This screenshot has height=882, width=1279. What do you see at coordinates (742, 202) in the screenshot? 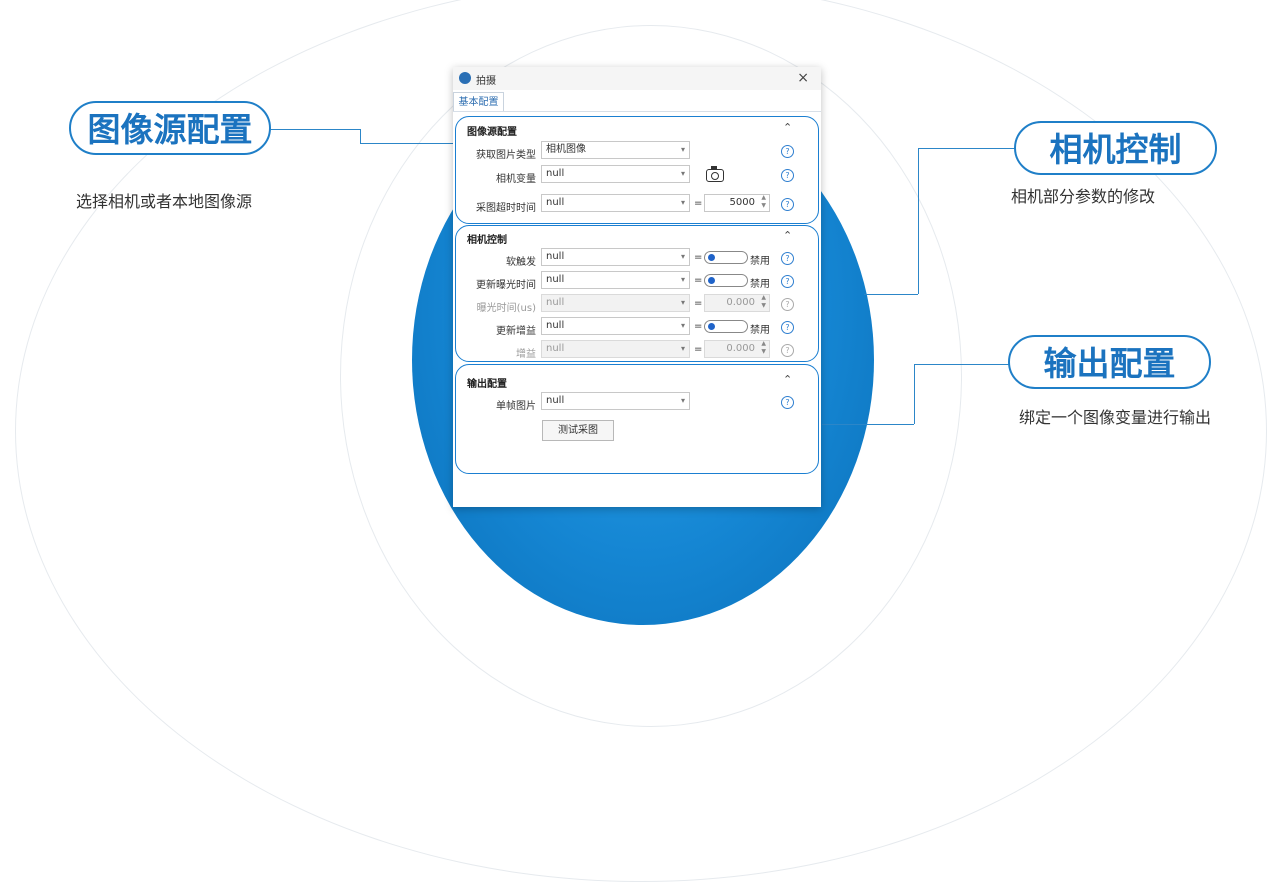
I see `number-value: 5000` at bounding box center [742, 202].